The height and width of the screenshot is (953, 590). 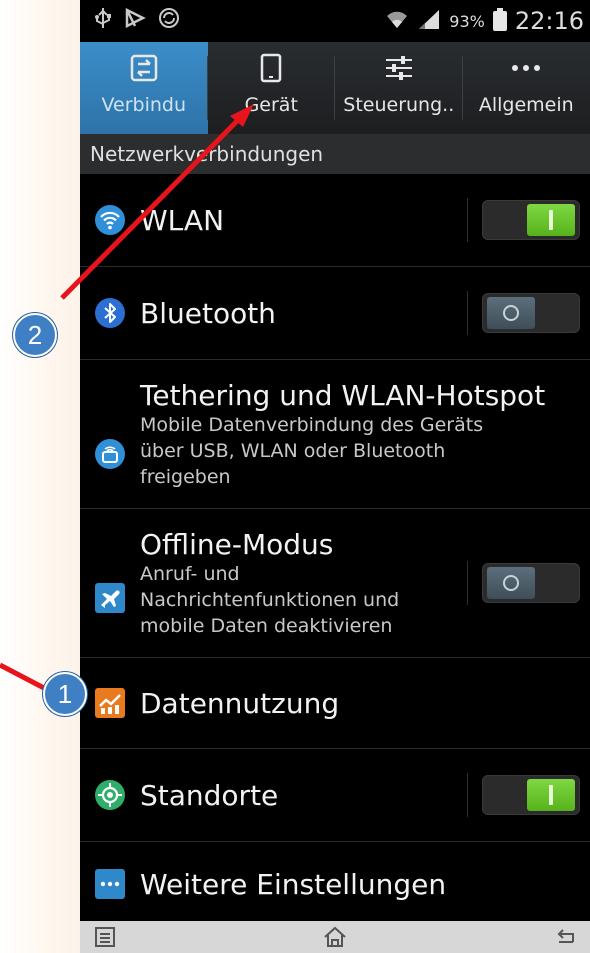 What do you see at coordinates (467, 21) in the screenshot?
I see `battery-percent: 93%` at bounding box center [467, 21].